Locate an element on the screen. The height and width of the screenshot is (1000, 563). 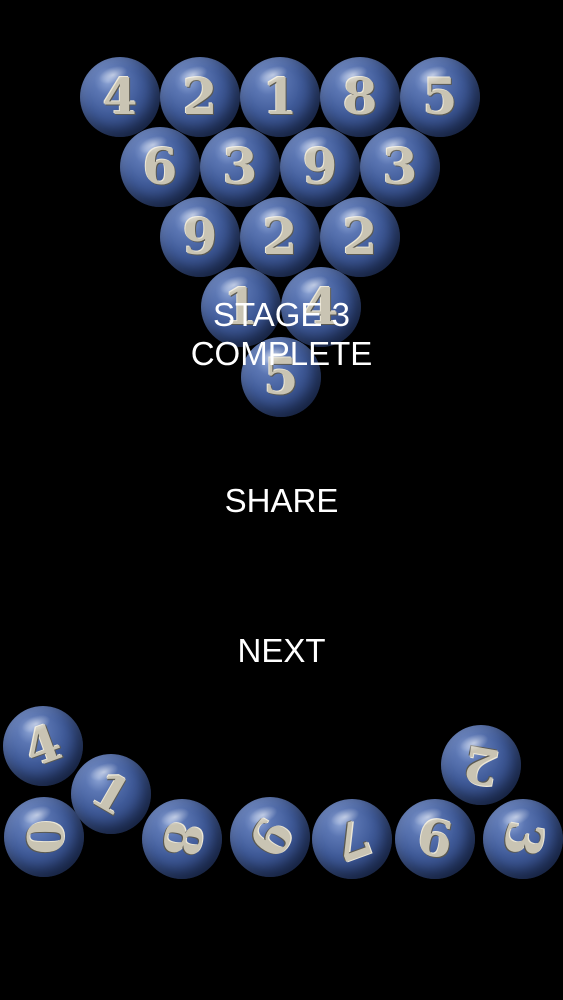
complete-title: COMPLETE is located at coordinates (281, 353).